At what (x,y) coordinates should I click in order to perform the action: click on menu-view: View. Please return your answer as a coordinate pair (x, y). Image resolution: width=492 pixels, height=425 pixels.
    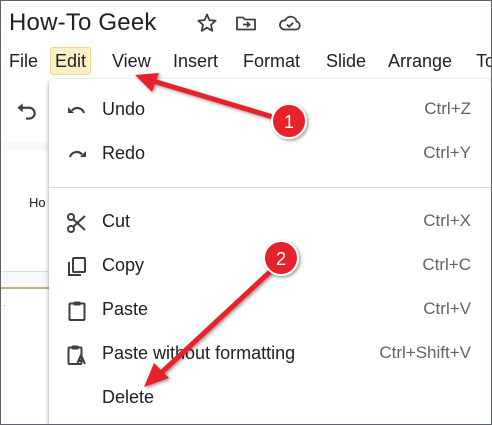
    Looking at the image, I should click on (131, 61).